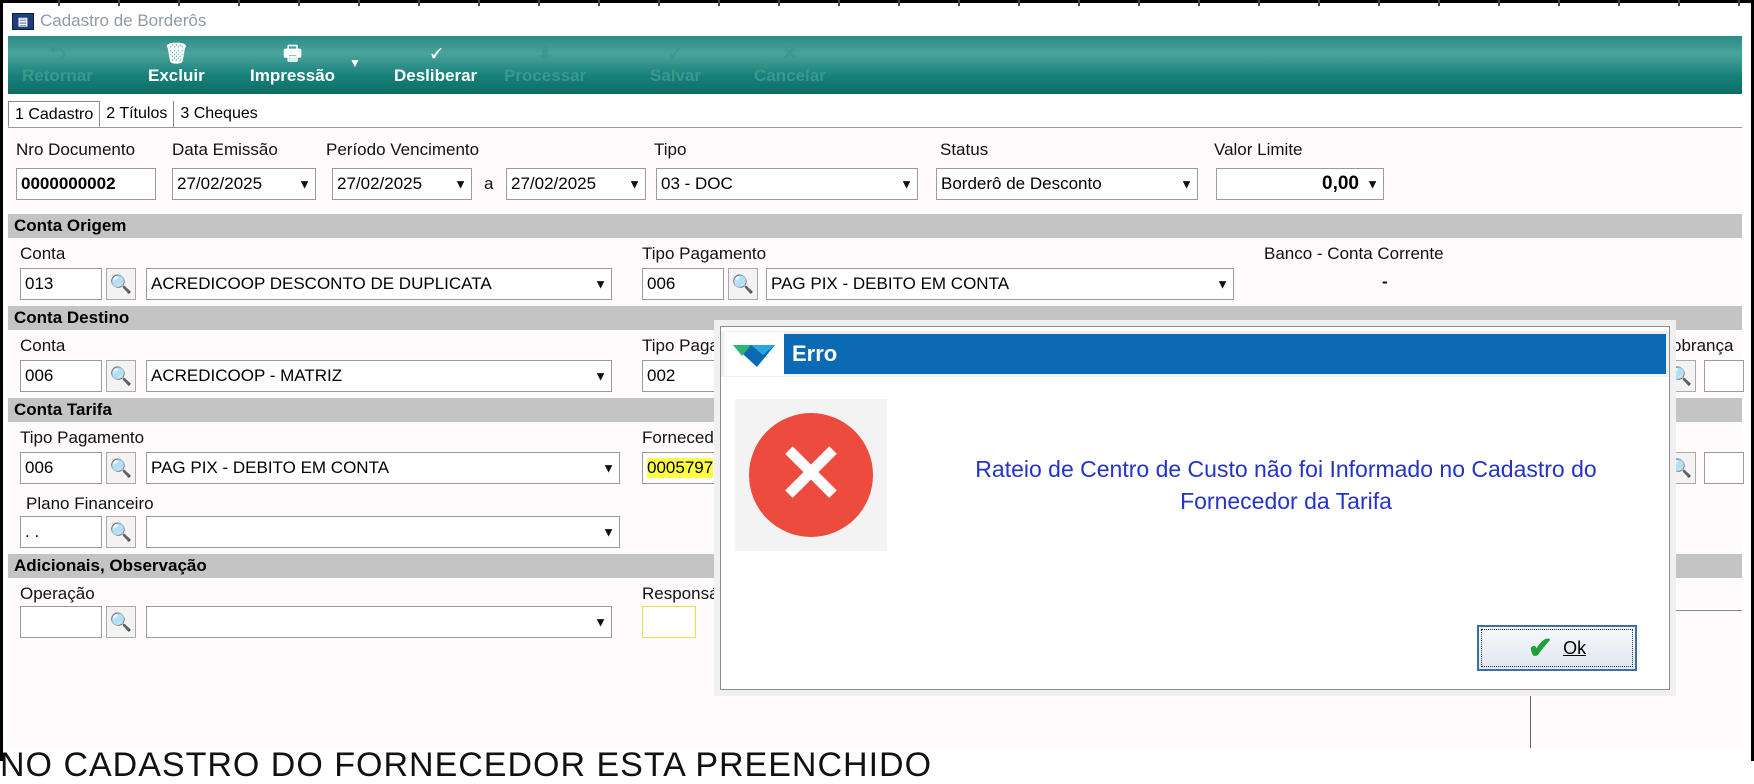  I want to click on trash-icon: 🗑, so click(176, 54).